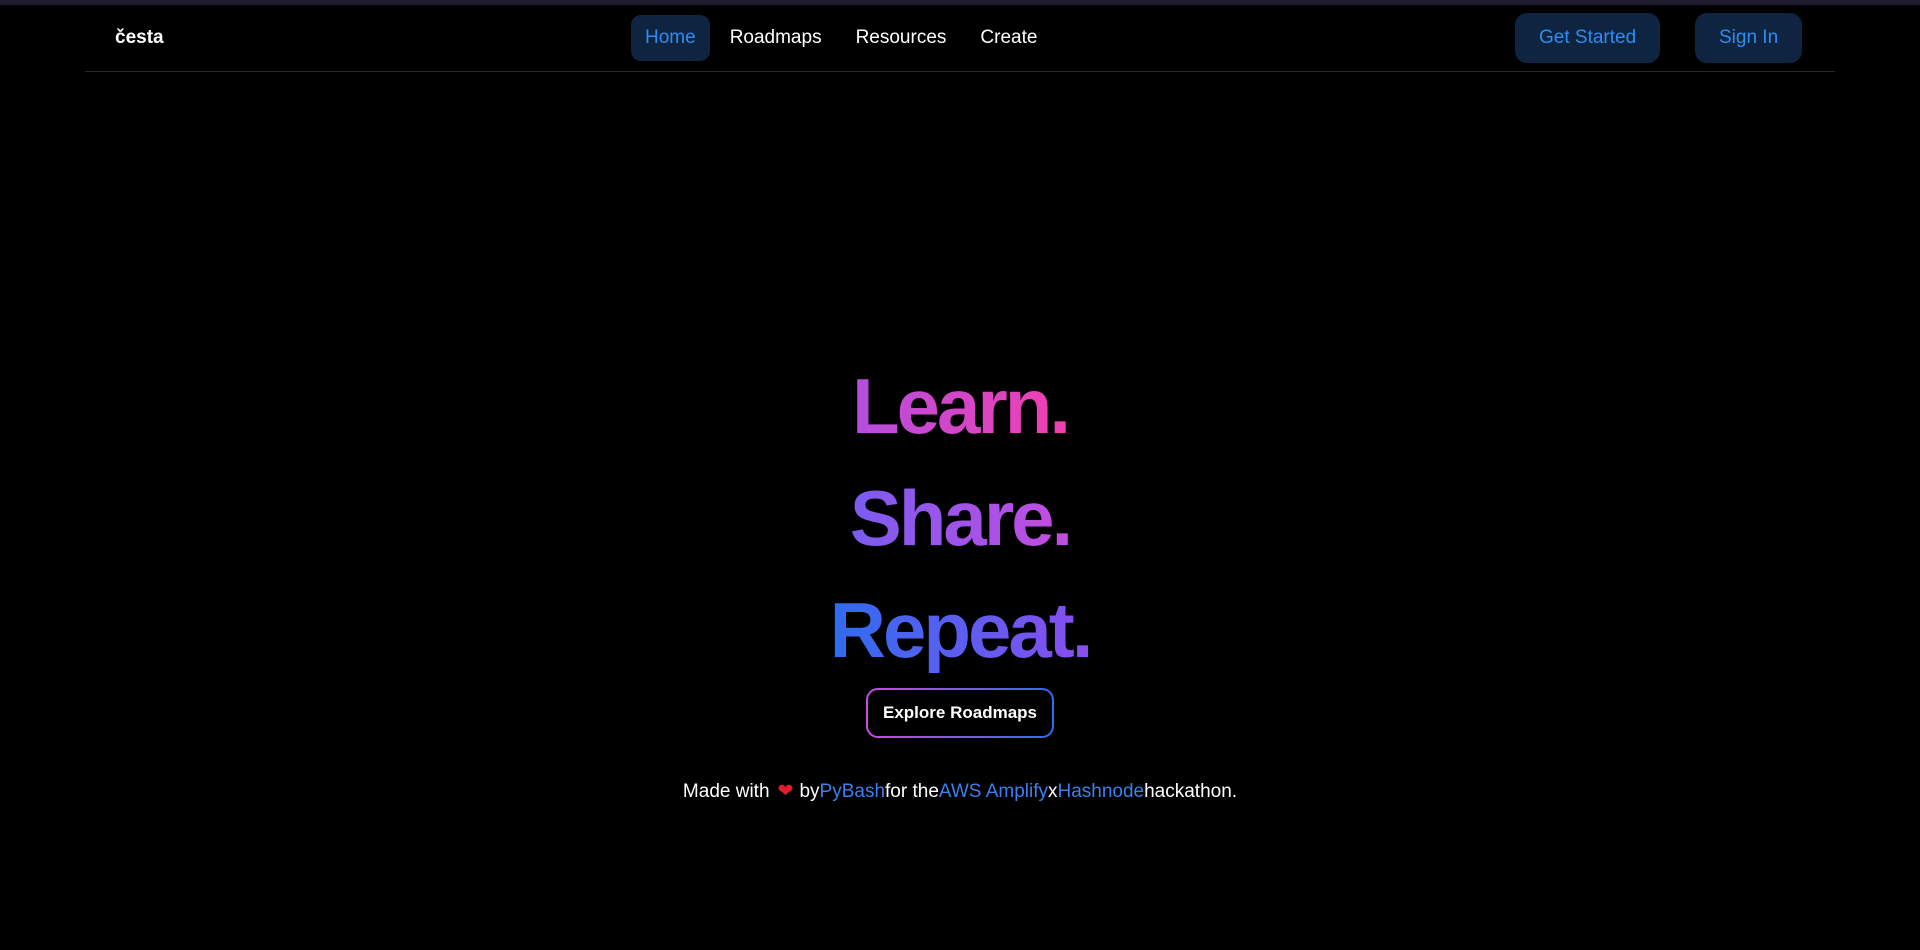 This screenshot has width=1920, height=950. What do you see at coordinates (961, 406) in the screenshot?
I see `hero-line-learn: Learn.` at bounding box center [961, 406].